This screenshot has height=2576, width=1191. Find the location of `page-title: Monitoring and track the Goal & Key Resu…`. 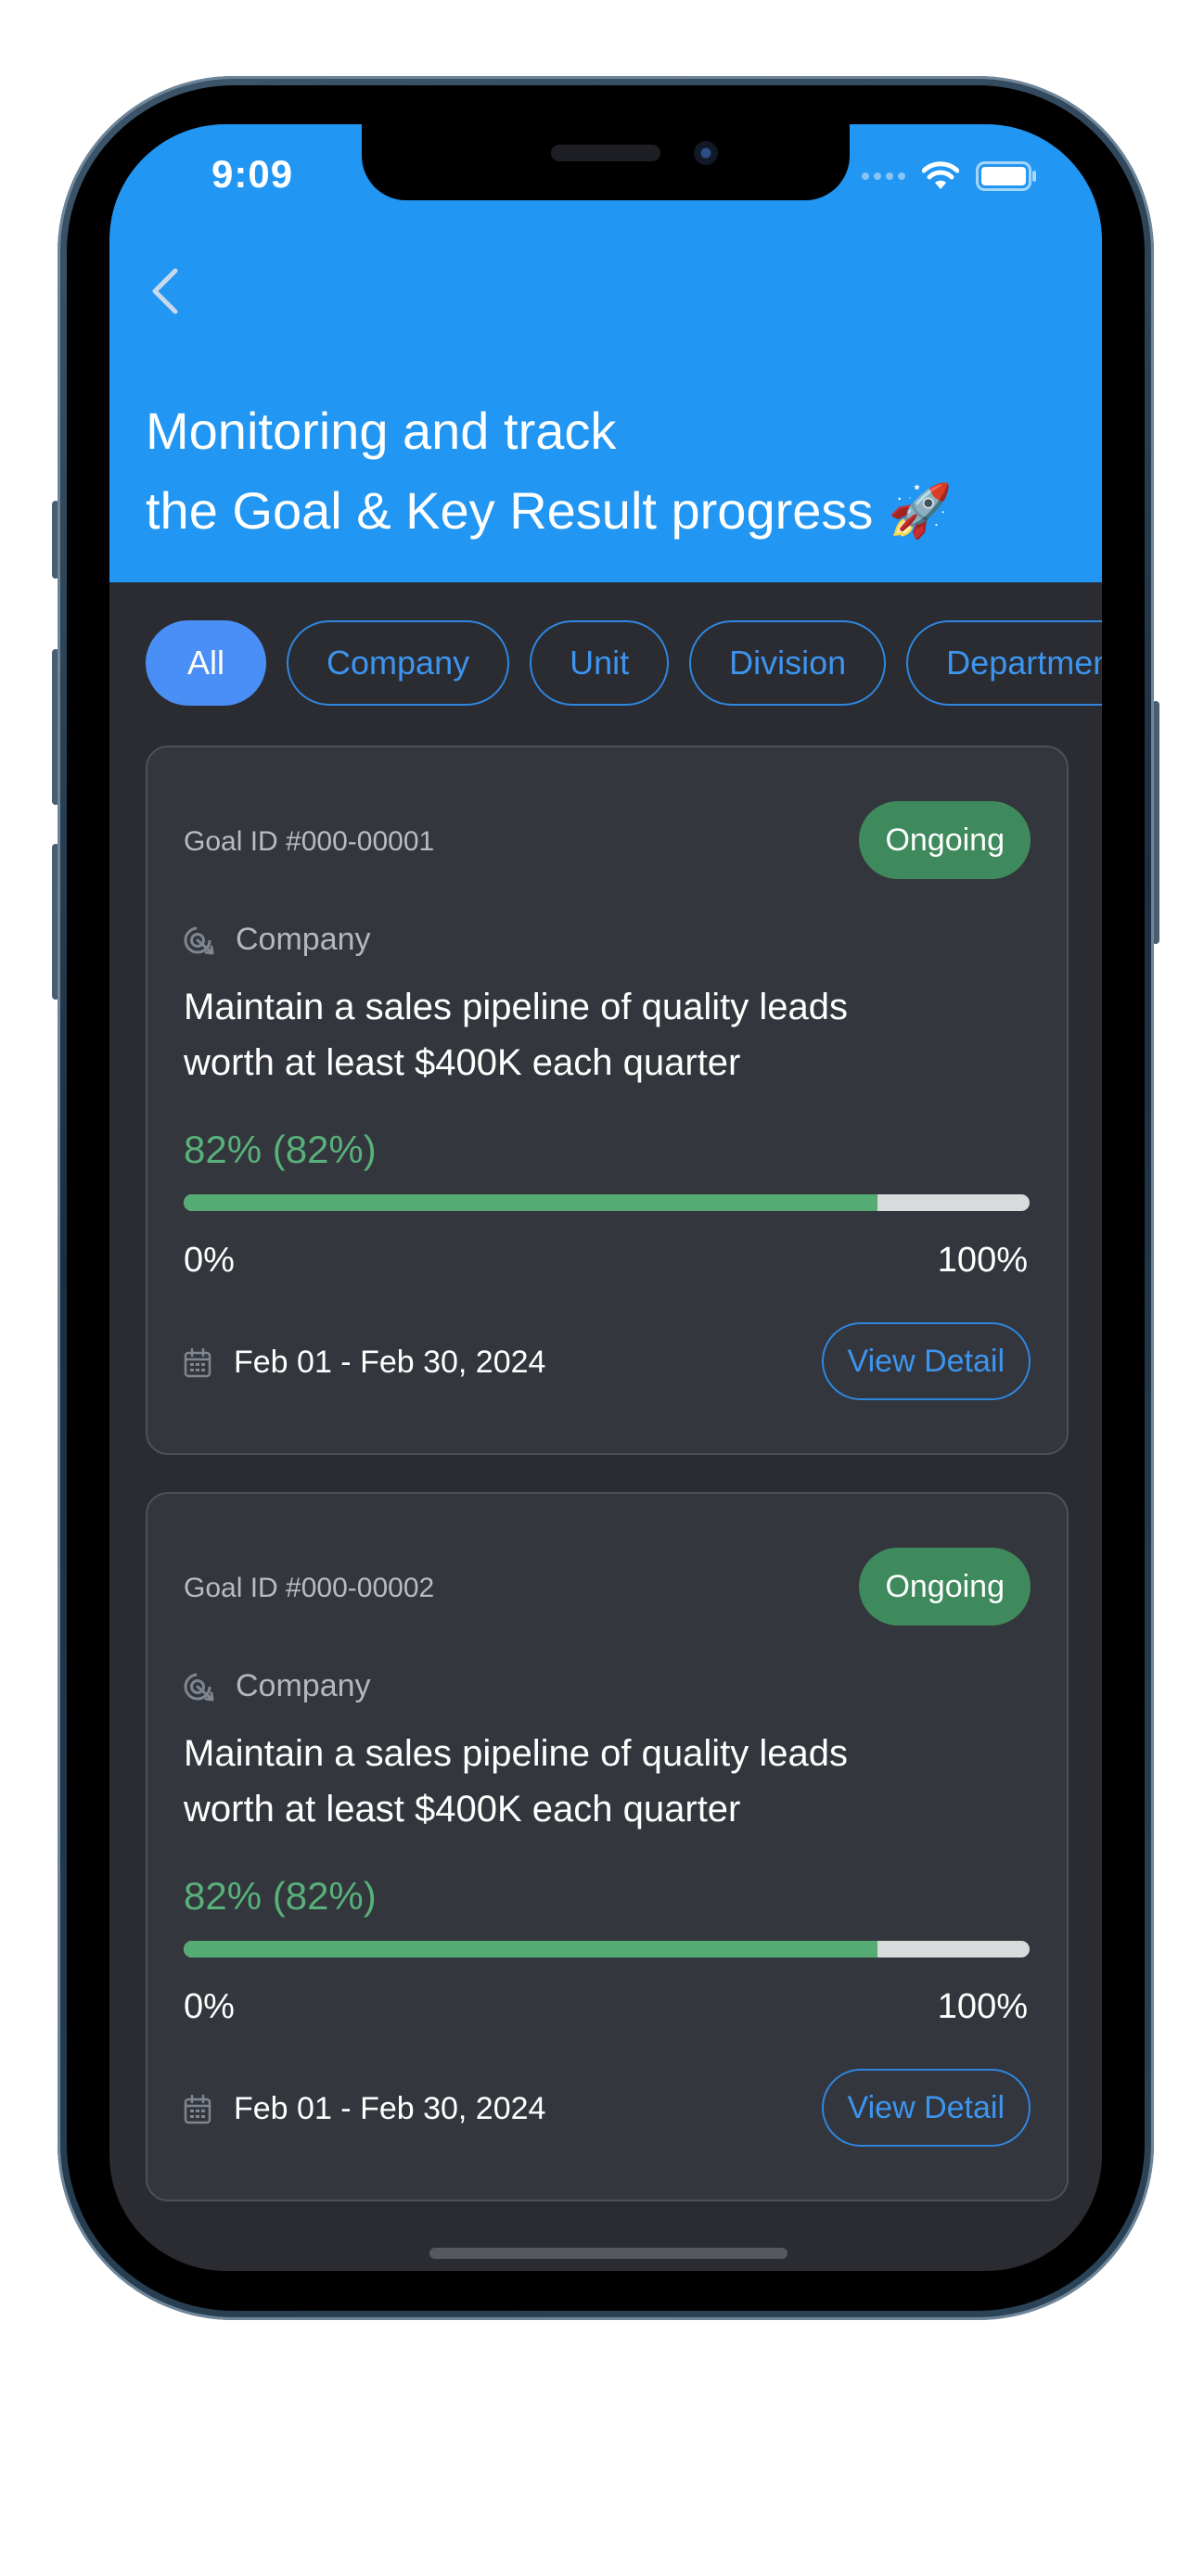

page-title: Monitoring and track the Goal & Key Resu… is located at coordinates (591, 471).